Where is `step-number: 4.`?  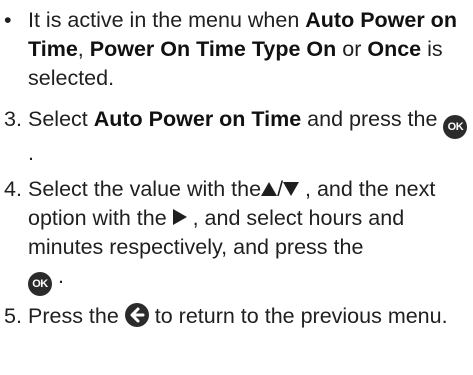 step-number: 4. is located at coordinates (13, 189).